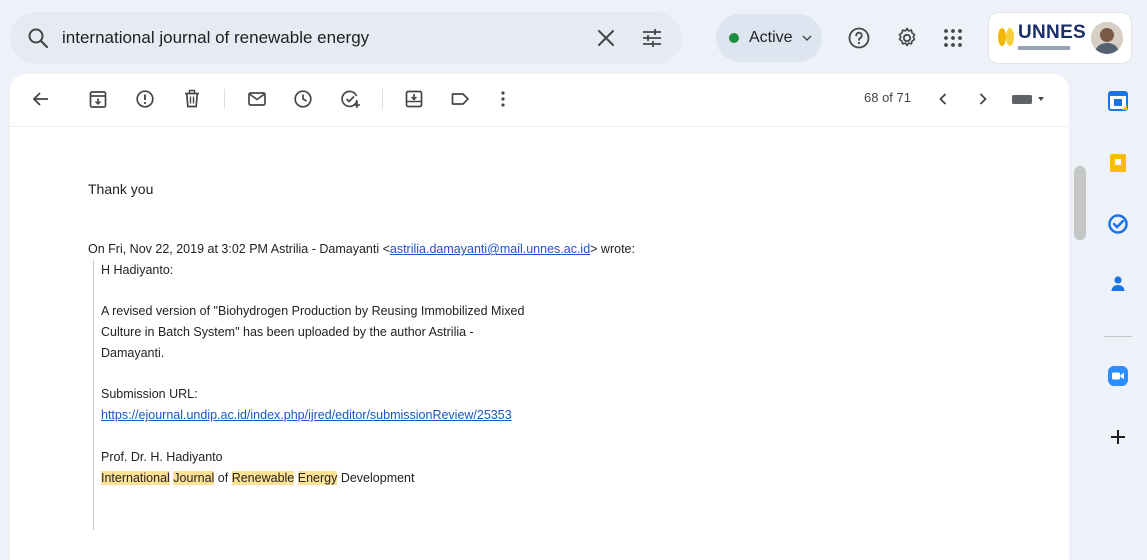 Image resolution: width=1147 pixels, height=560 pixels. I want to click on delete-icon, so click(192, 99).